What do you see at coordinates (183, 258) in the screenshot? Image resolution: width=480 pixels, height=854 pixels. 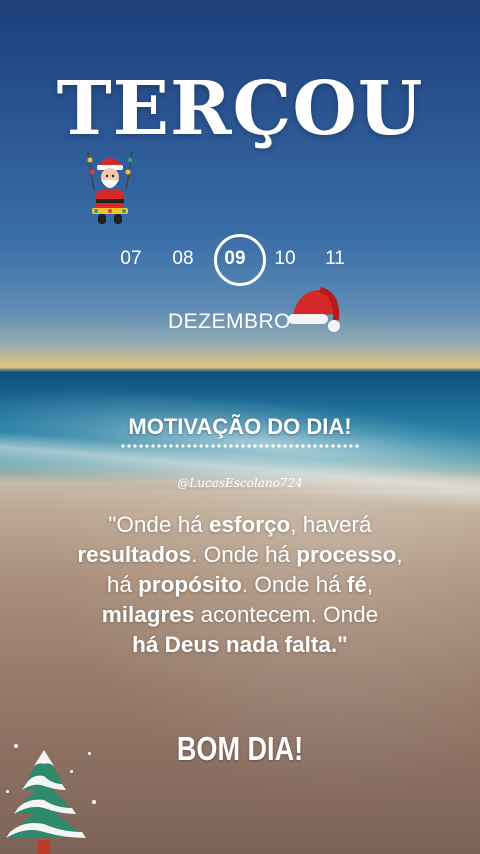 I see `date-item: 08` at bounding box center [183, 258].